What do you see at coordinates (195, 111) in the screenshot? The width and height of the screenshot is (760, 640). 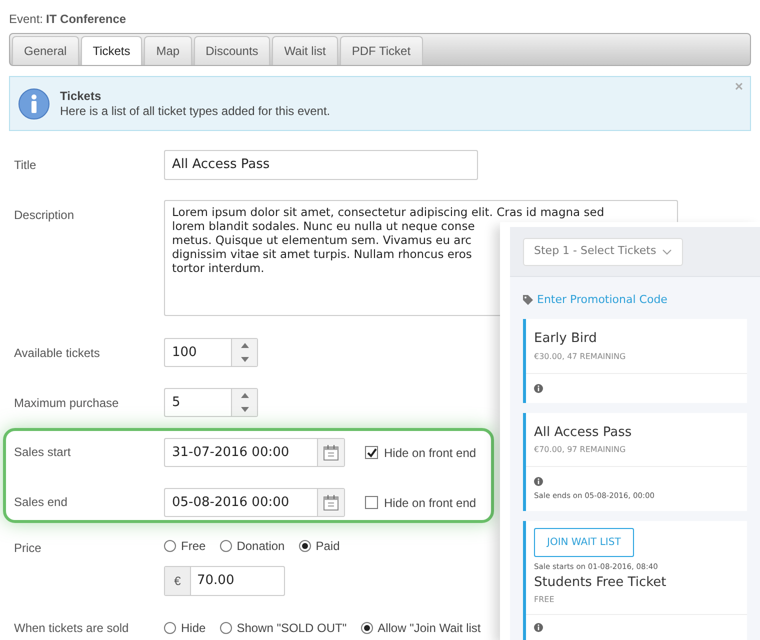 I see `alert-text: Here is a list of all ticket types added for this event.` at bounding box center [195, 111].